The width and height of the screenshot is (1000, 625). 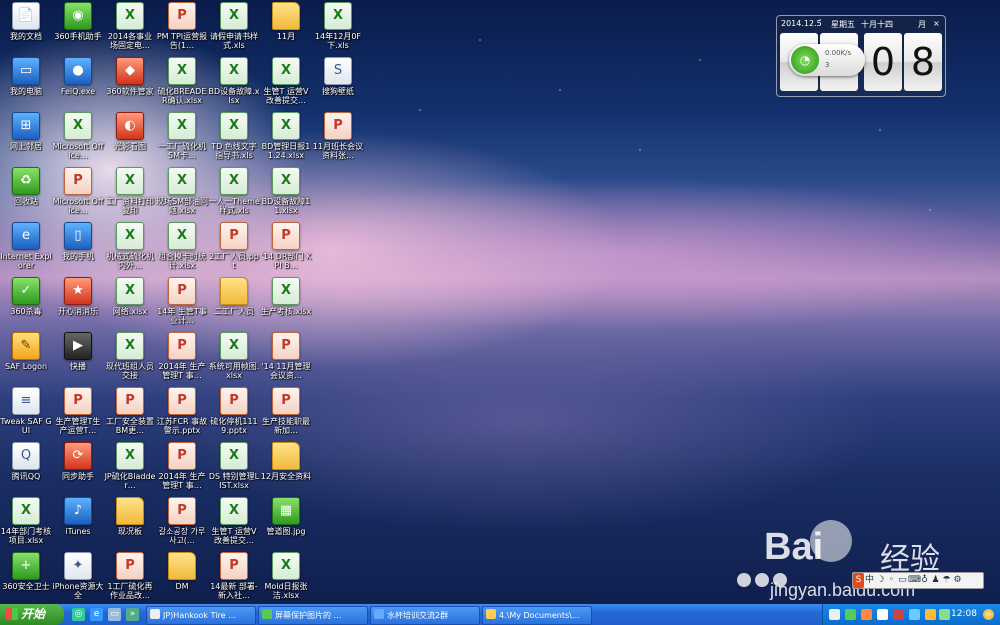 I want to click on ime-toolbar: S 中 ☽ ◦ ▭⌨♁ ♟ ☂ ⚙, so click(x=918, y=580).